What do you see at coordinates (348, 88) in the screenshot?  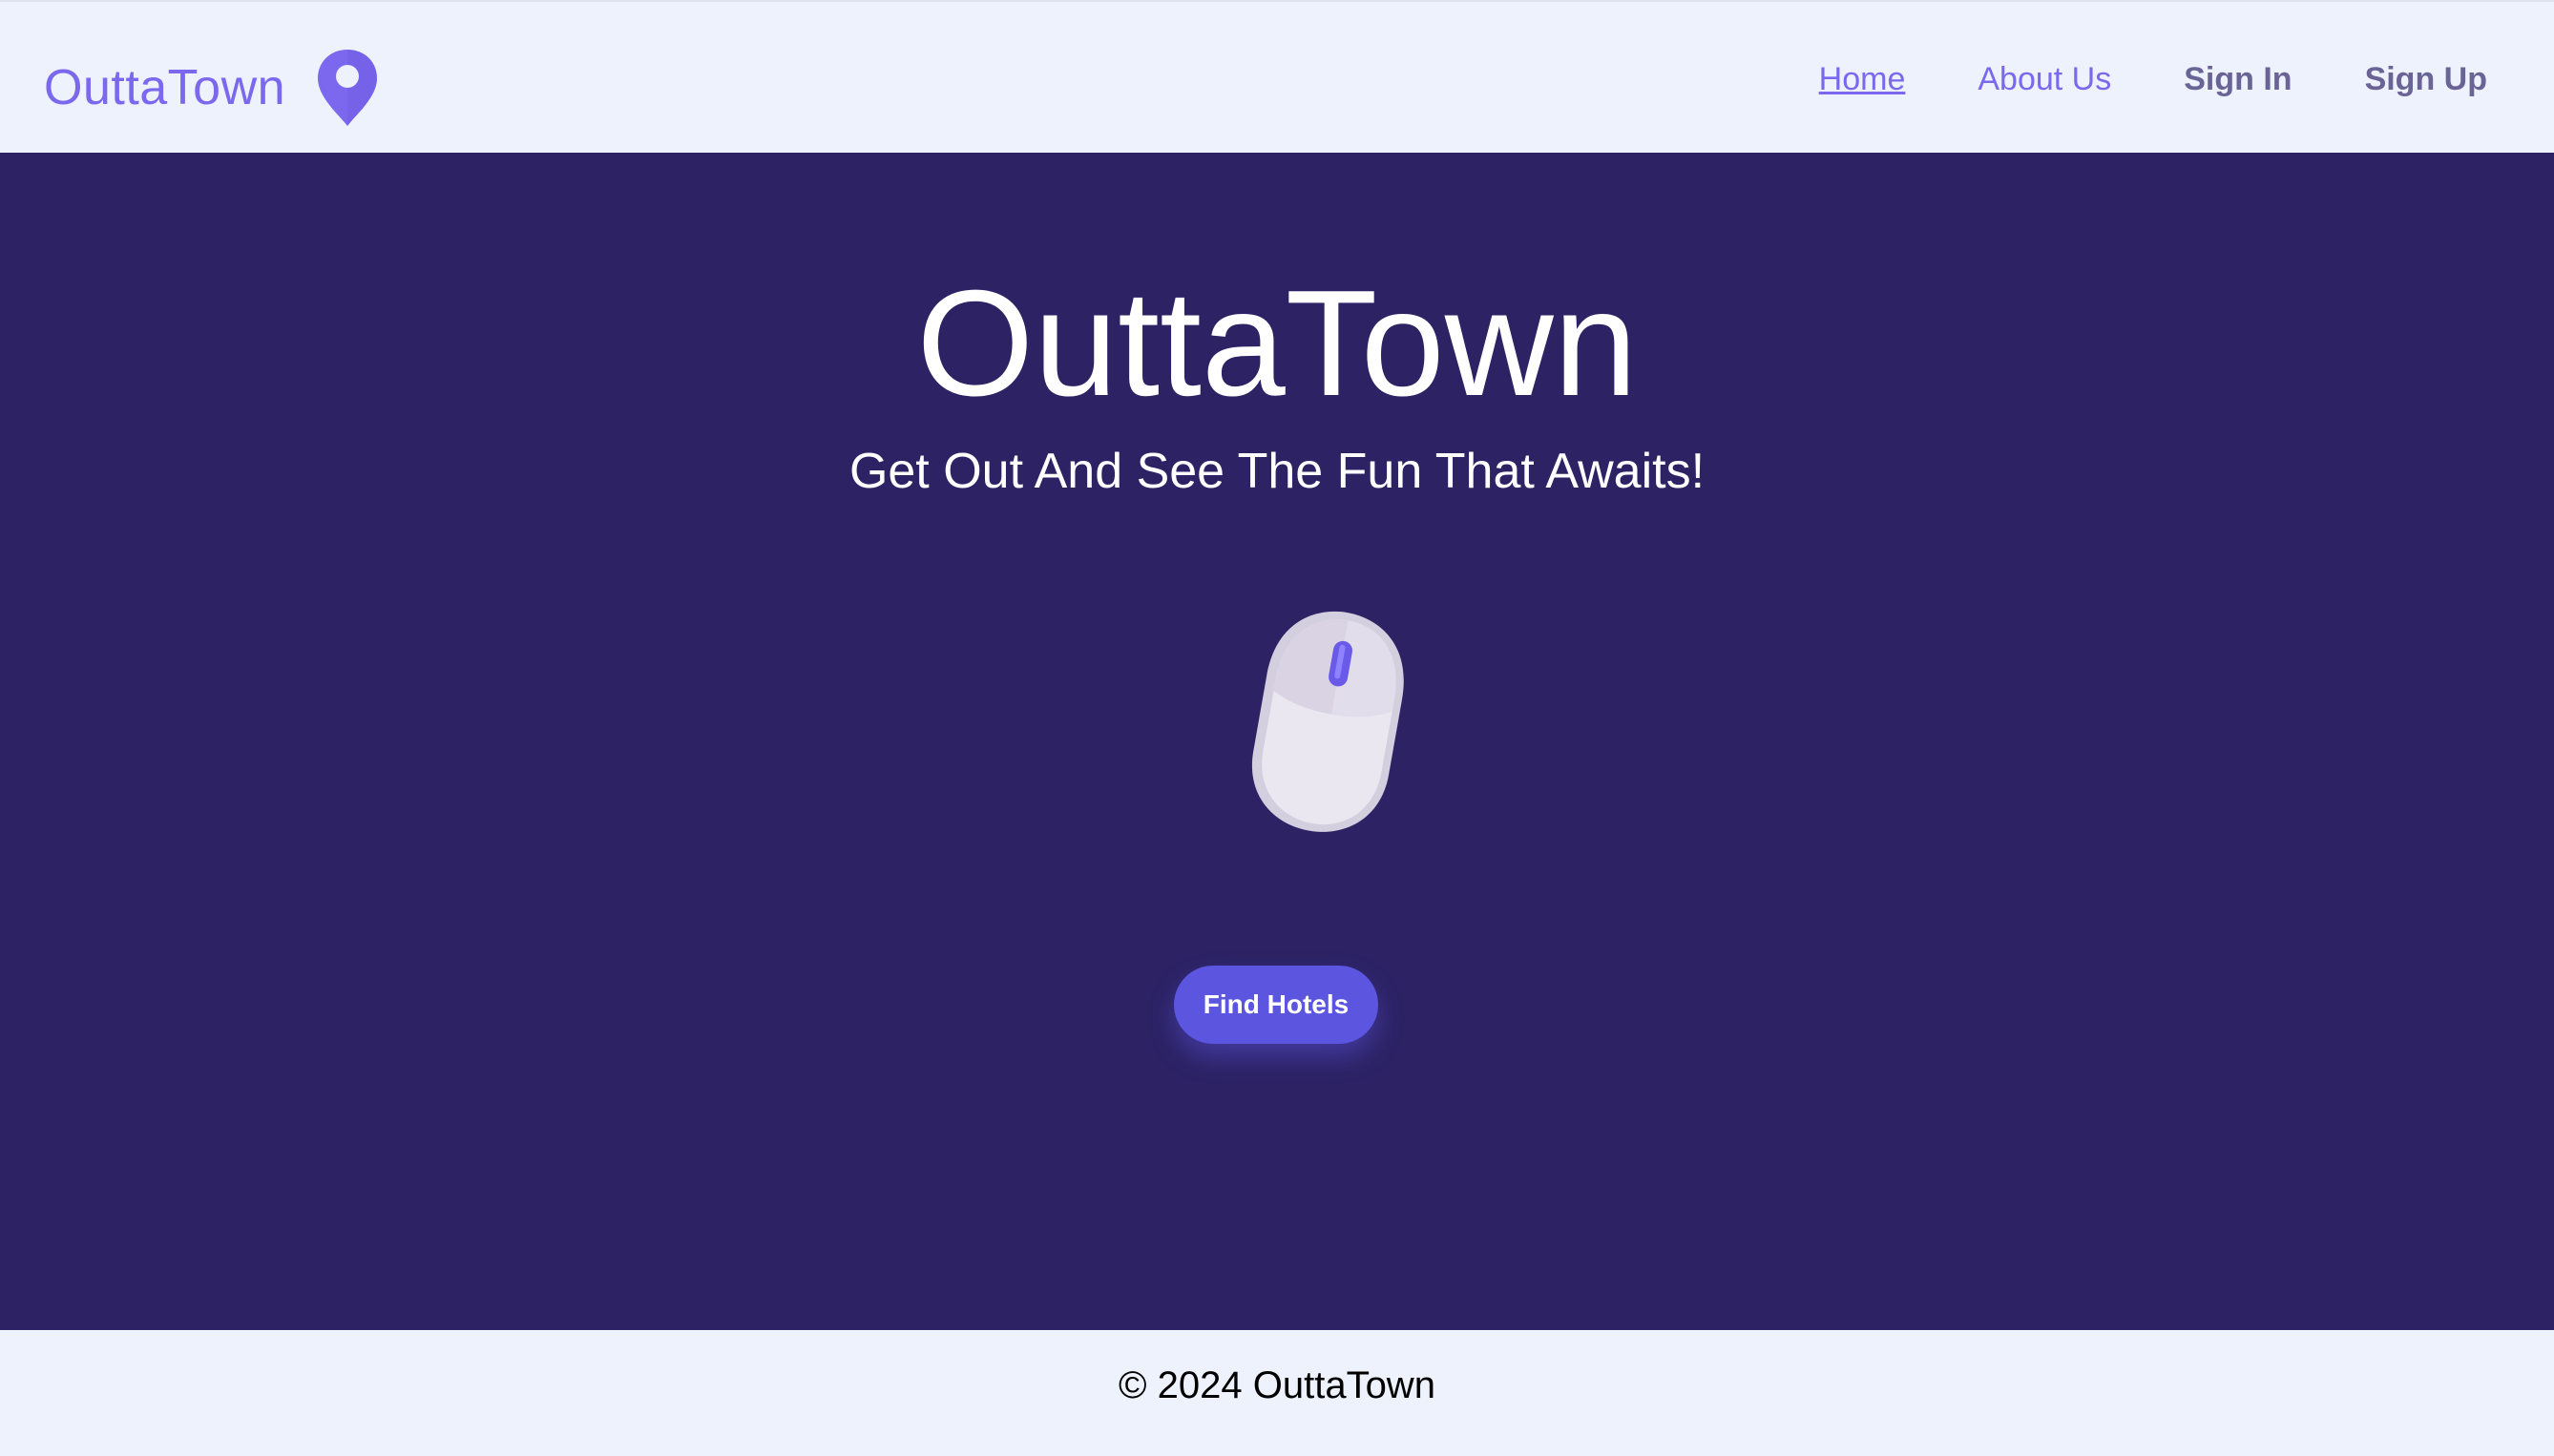 I see `map-pin-icon` at bounding box center [348, 88].